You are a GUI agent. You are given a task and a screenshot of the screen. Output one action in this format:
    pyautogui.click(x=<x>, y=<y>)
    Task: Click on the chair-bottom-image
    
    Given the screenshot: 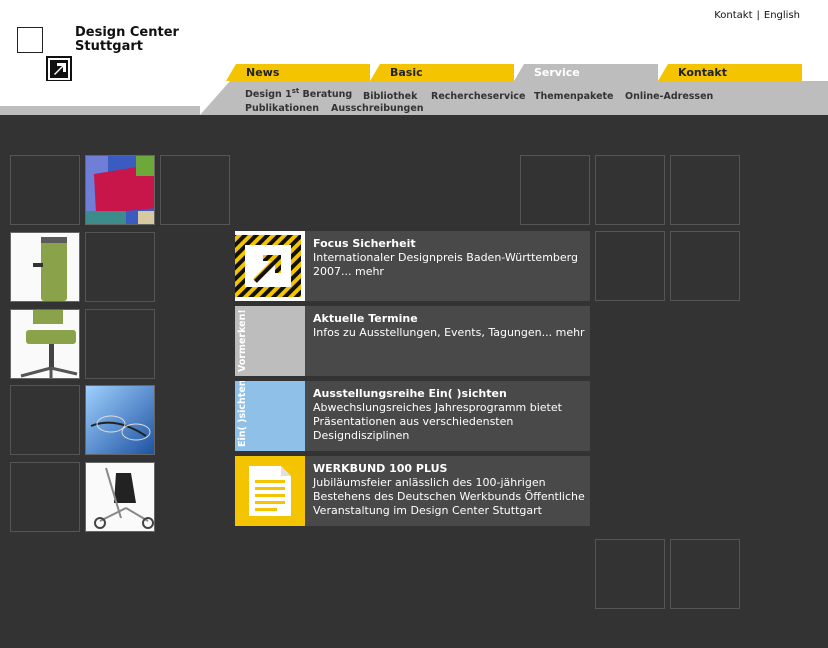 What is the action you would take?
    pyautogui.click(x=45, y=344)
    